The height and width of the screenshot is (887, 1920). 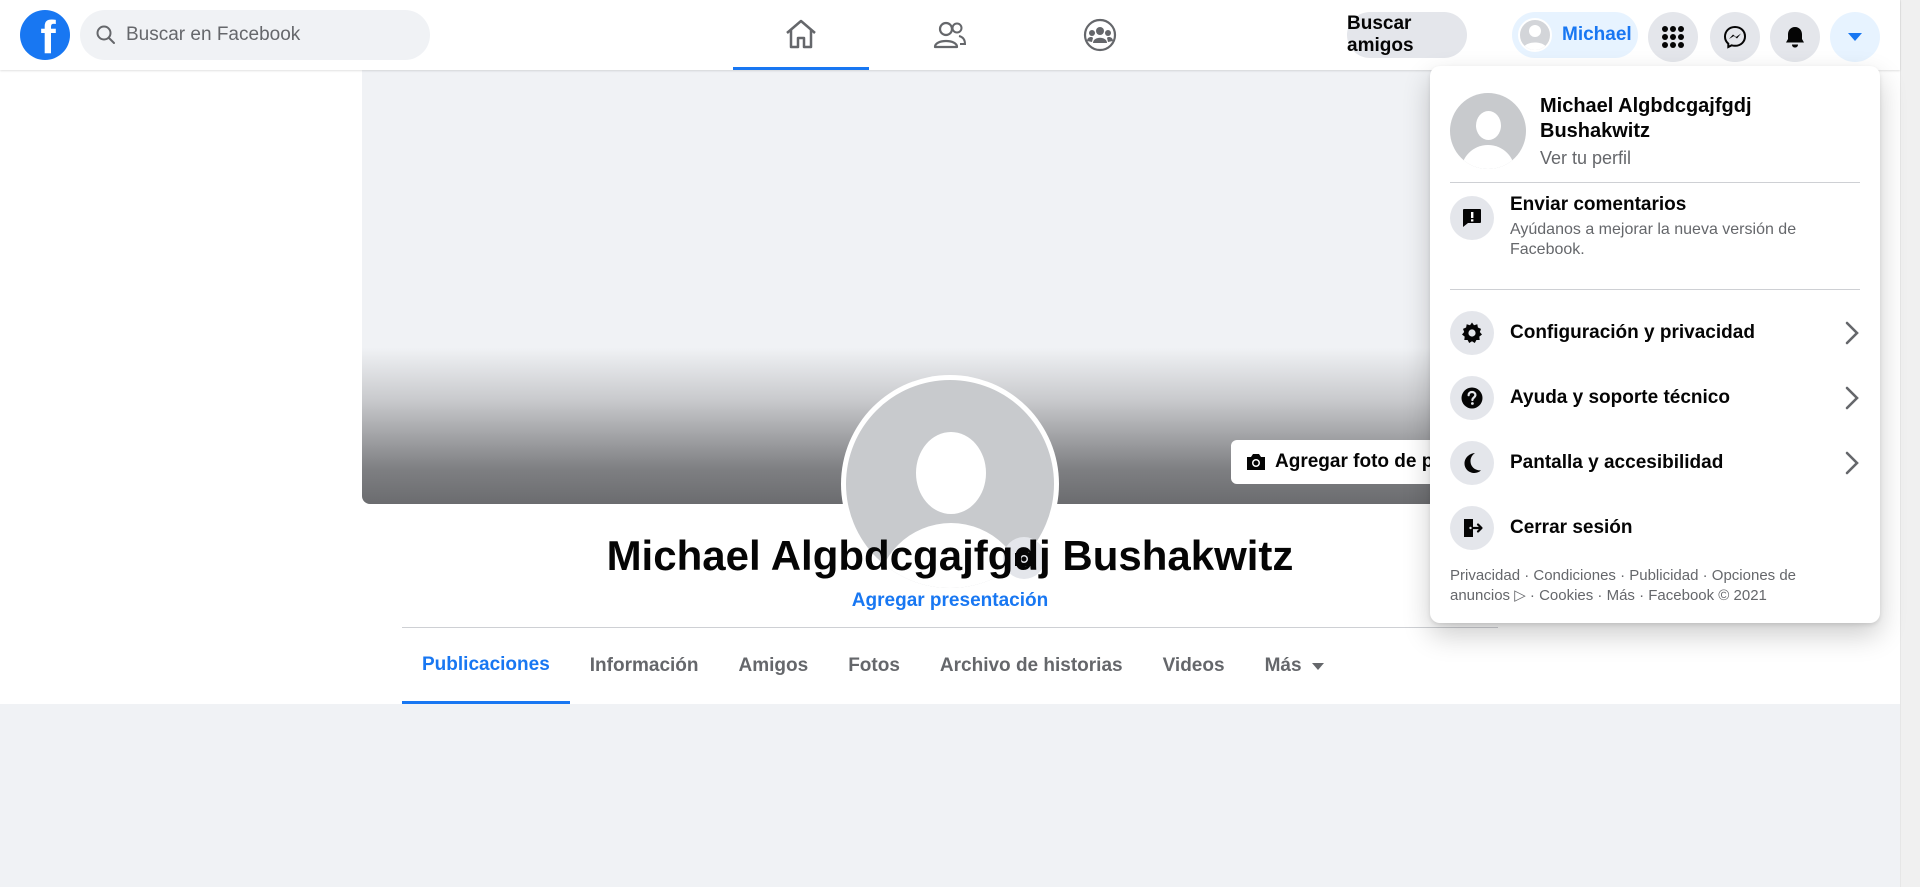 What do you see at coordinates (1632, 332) in the screenshot?
I see `settings-privacy-label: Configuración y privacidad` at bounding box center [1632, 332].